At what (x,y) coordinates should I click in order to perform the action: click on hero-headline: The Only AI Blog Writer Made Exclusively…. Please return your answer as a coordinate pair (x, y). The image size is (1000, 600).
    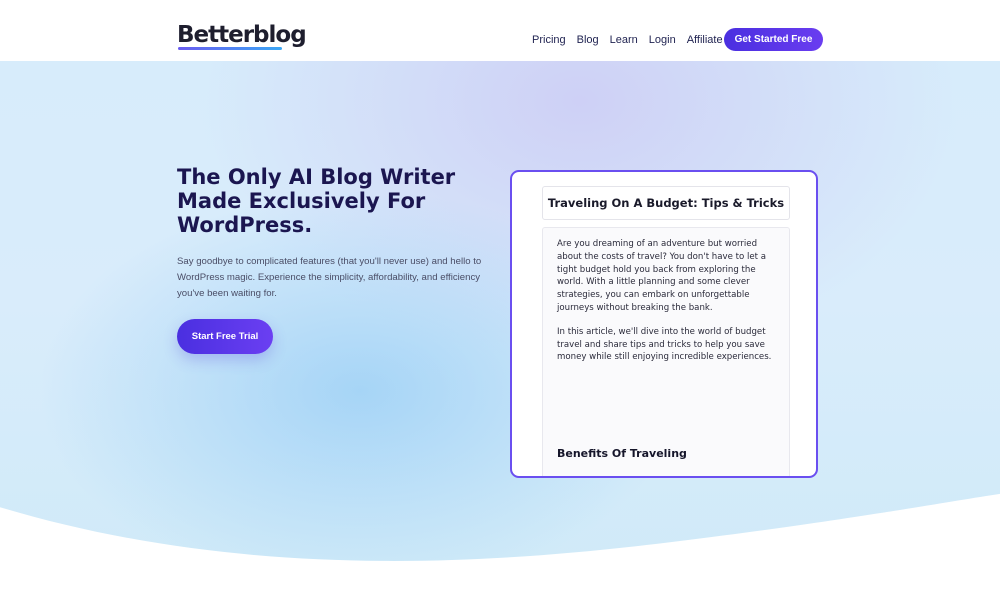
    Looking at the image, I should click on (316, 201).